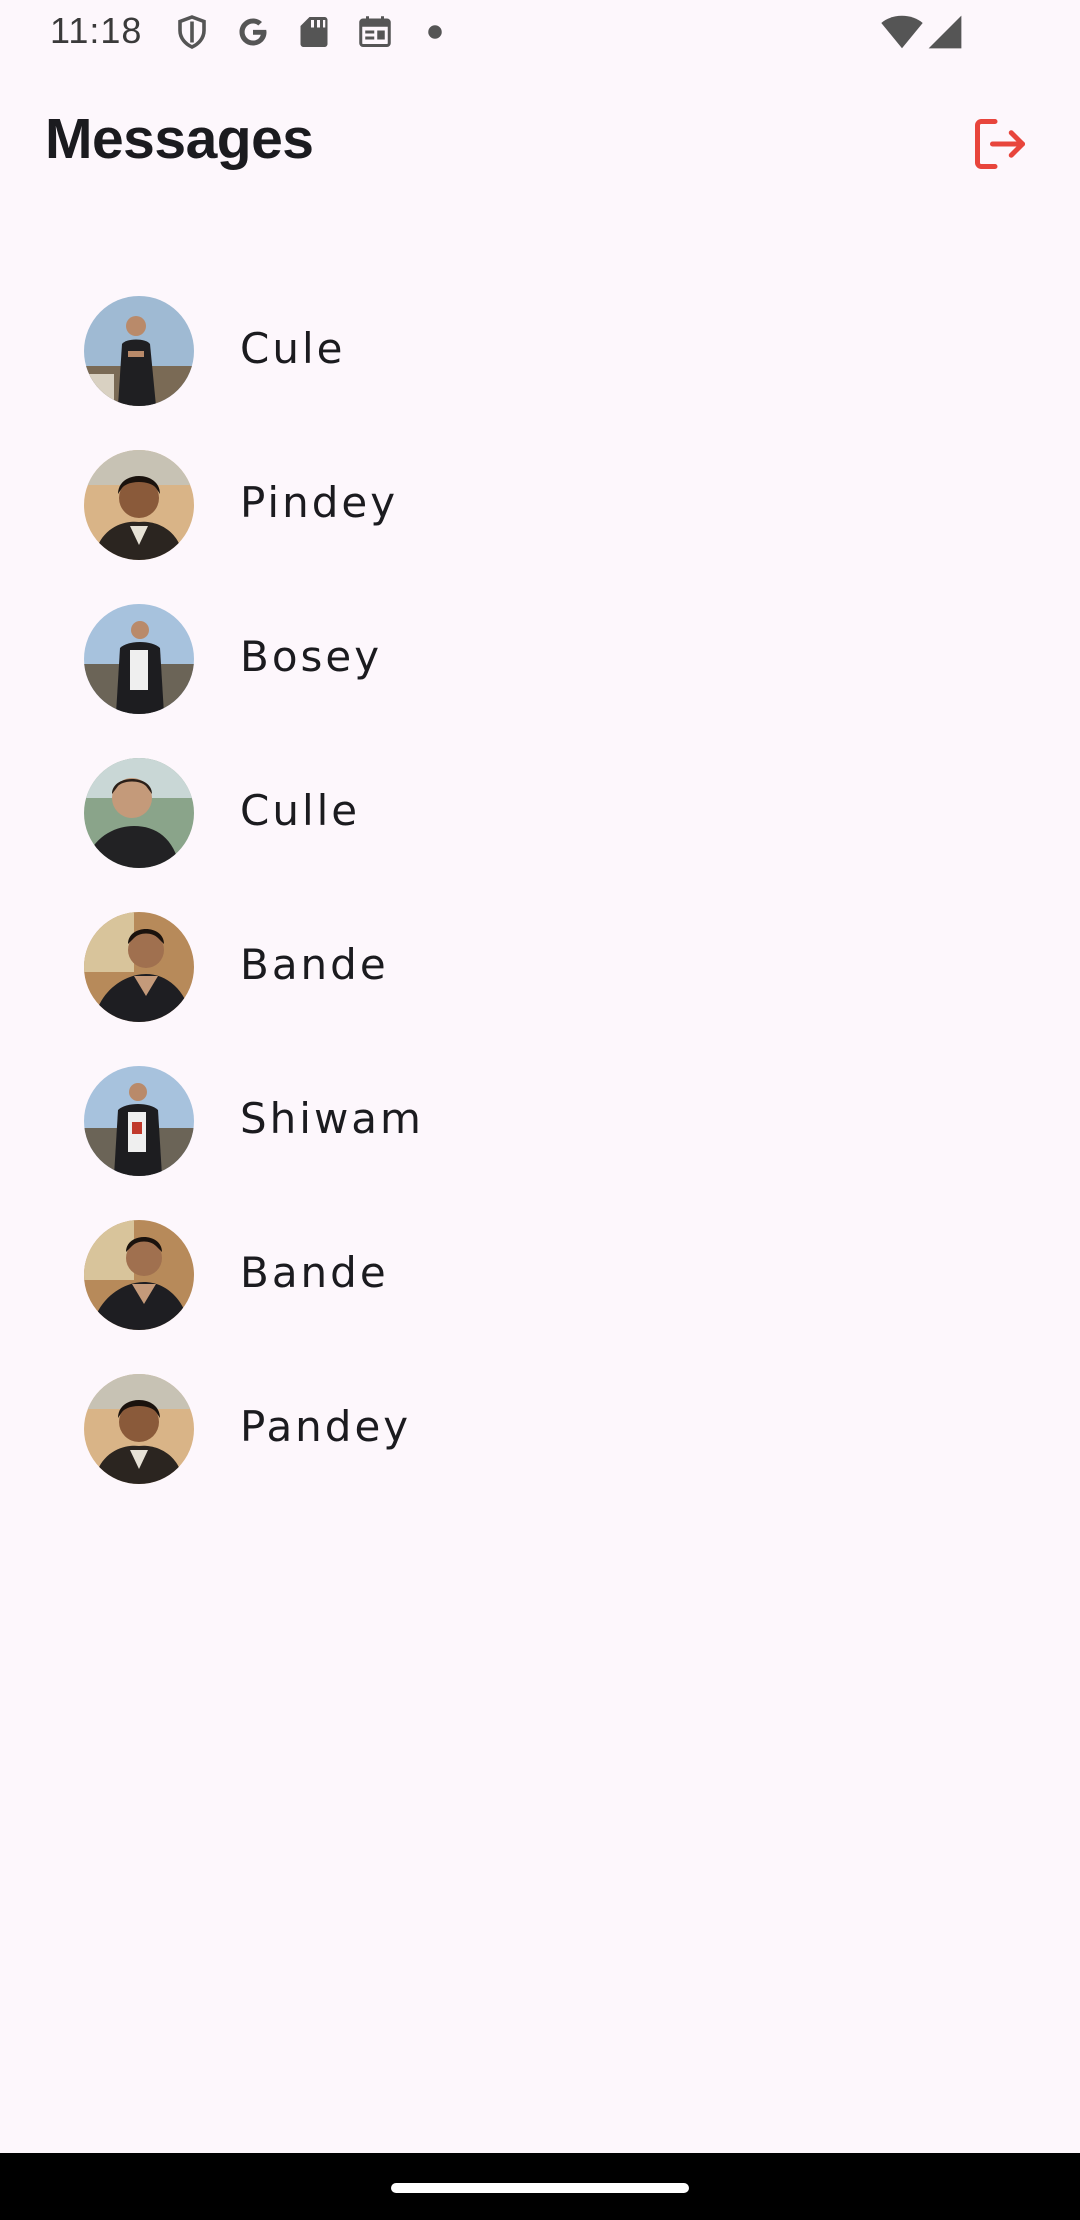 The height and width of the screenshot is (2220, 1080). Describe the element at coordinates (311, 656) in the screenshot. I see `contact-name: Bosey` at that location.